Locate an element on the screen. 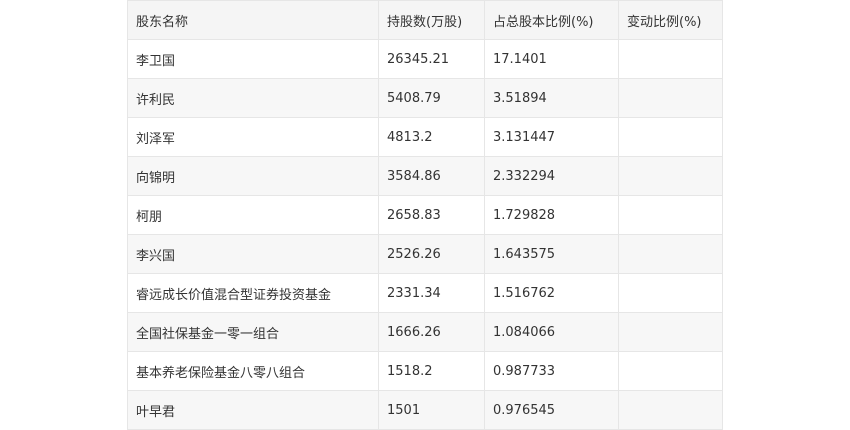  cell-shareholder-name: 全国社保基金一零一组合 is located at coordinates (253, 332).